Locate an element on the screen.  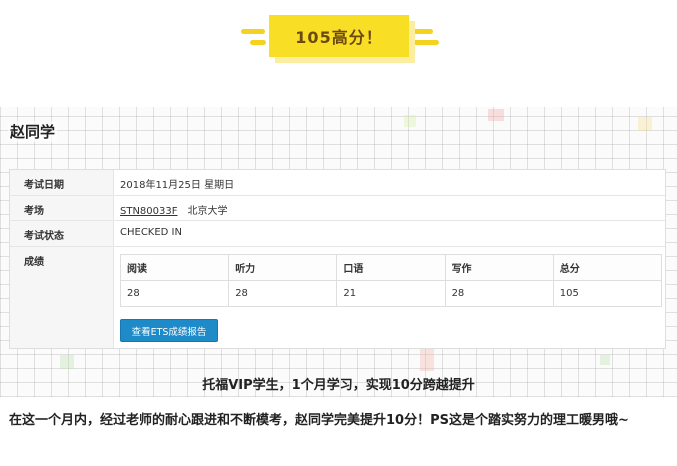
center-value: STN80033F 北京大学 is located at coordinates (174, 209).